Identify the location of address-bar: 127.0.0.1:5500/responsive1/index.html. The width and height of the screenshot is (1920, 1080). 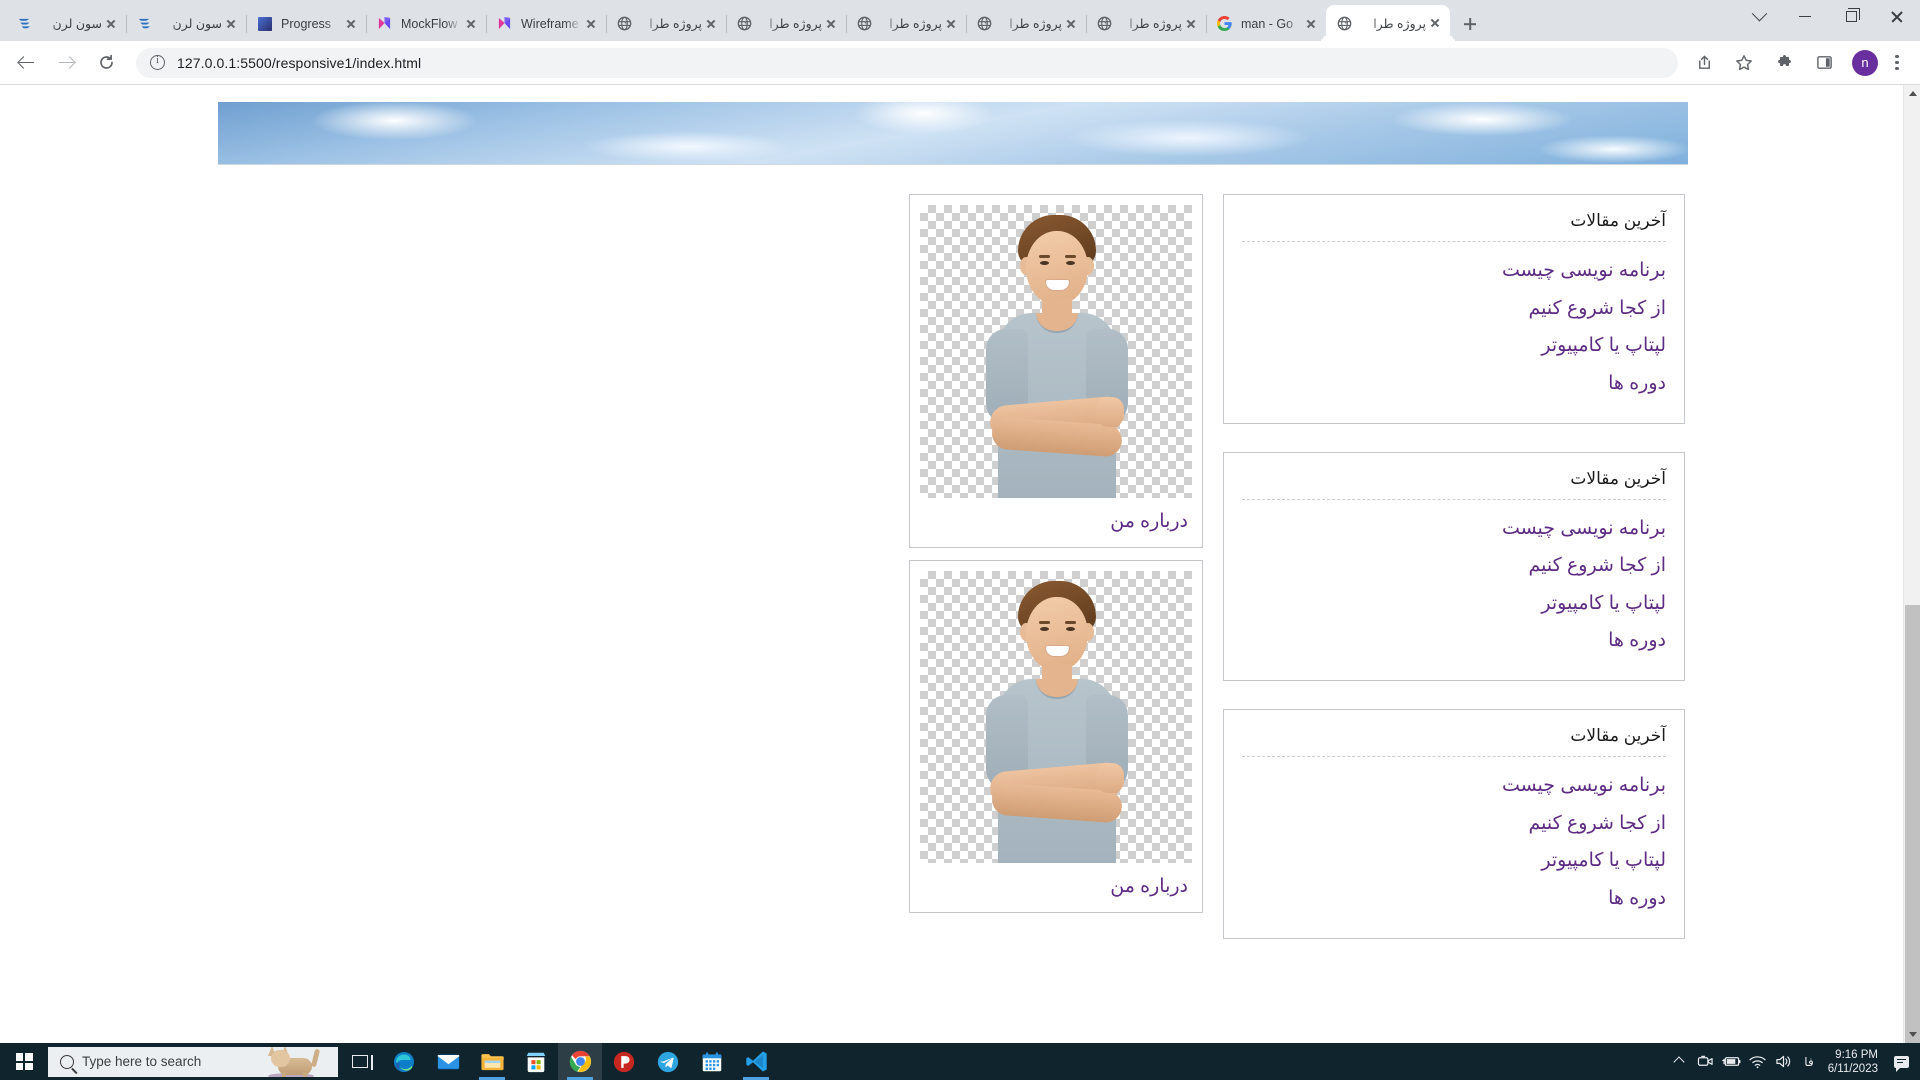
(907, 62).